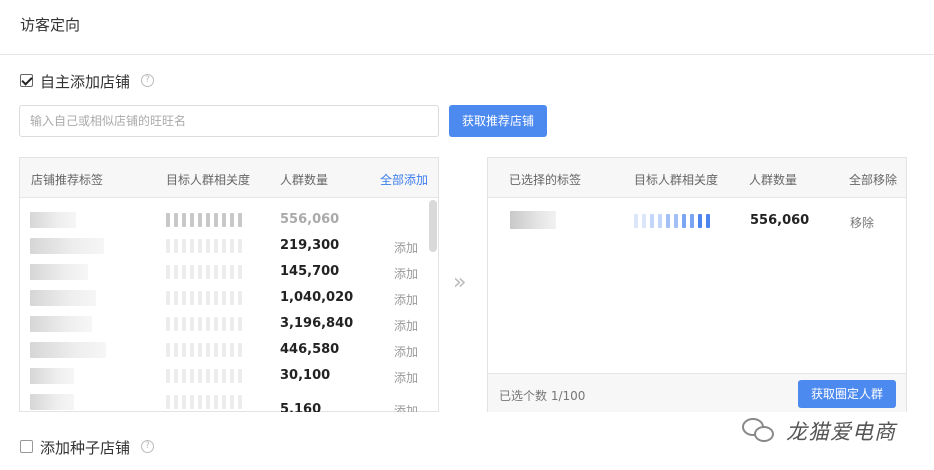  I want to click on divider, so click(467, 54).